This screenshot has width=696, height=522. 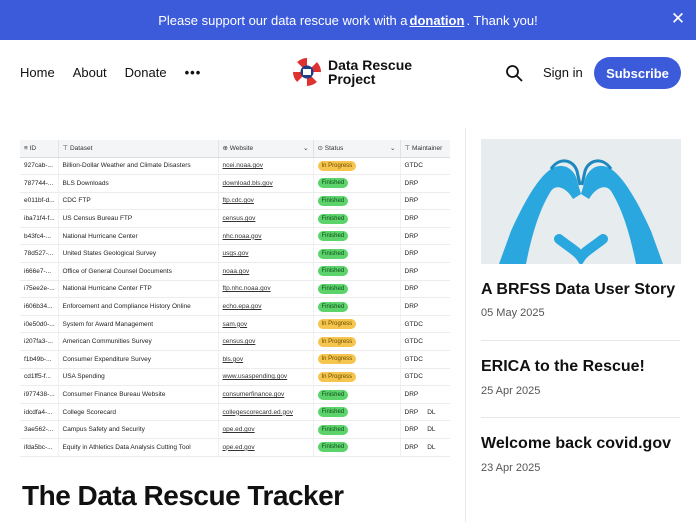 What do you see at coordinates (266, 412) in the screenshot?
I see `cell-website: collegescorecard.ed.gov` at bounding box center [266, 412].